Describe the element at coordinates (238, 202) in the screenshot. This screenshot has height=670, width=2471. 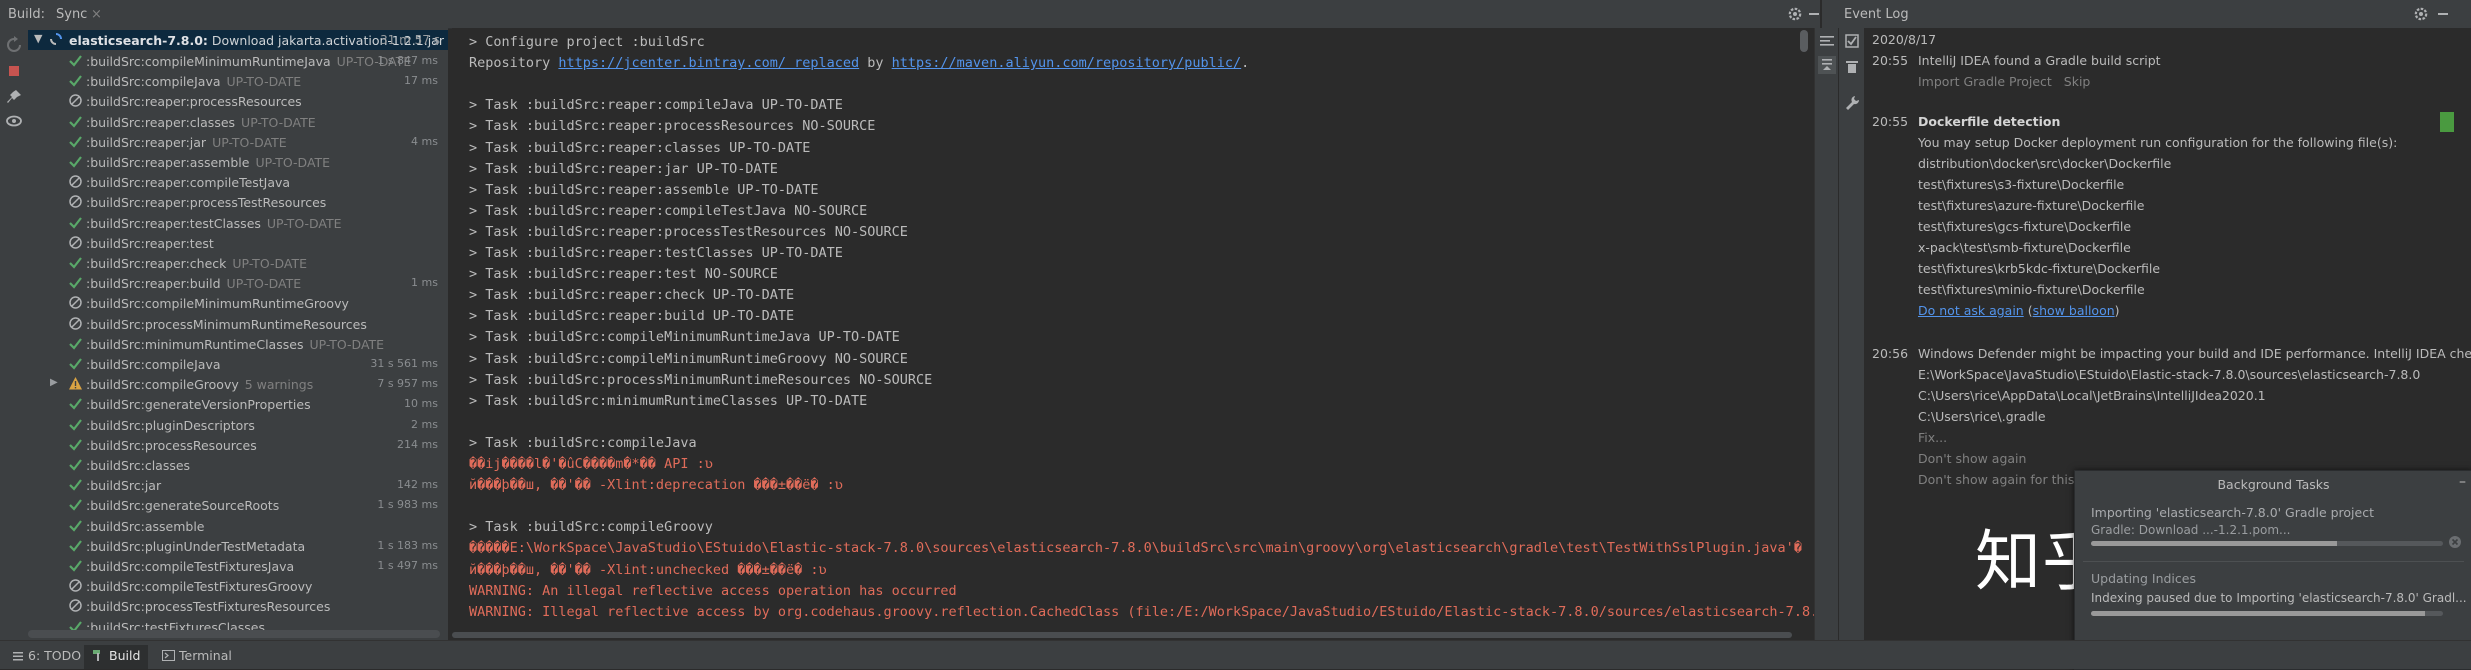
I see `tree-row: :buildSrc:reaper:processTestResources` at that location.